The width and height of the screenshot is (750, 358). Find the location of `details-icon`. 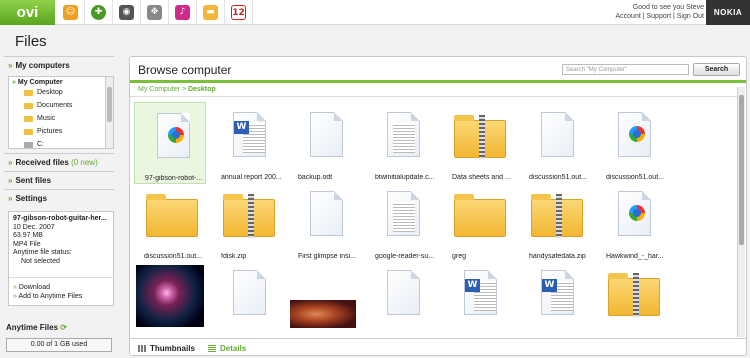

details-icon is located at coordinates (212, 348).